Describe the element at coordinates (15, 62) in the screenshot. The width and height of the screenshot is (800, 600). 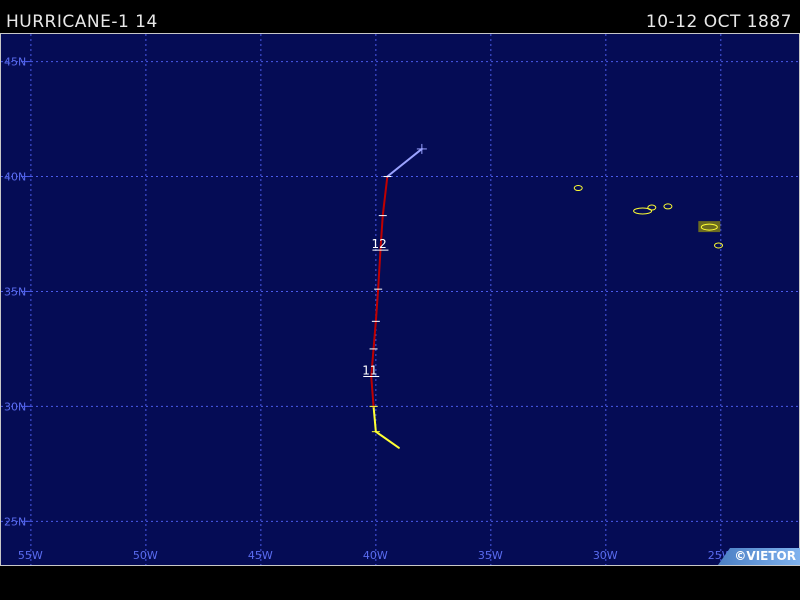
I see `lat-label: 45N` at that location.